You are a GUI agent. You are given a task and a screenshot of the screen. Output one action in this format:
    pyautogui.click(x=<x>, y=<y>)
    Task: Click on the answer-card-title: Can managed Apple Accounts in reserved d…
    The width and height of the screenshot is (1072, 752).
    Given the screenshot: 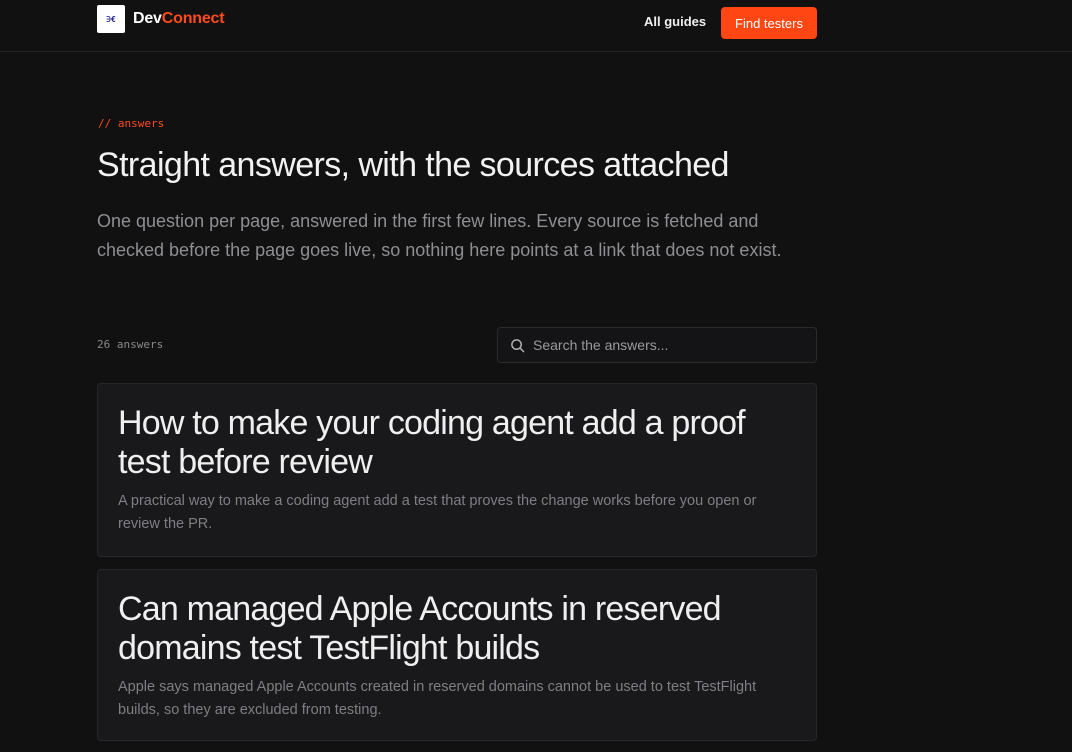 What is the action you would take?
    pyautogui.click(x=457, y=629)
    